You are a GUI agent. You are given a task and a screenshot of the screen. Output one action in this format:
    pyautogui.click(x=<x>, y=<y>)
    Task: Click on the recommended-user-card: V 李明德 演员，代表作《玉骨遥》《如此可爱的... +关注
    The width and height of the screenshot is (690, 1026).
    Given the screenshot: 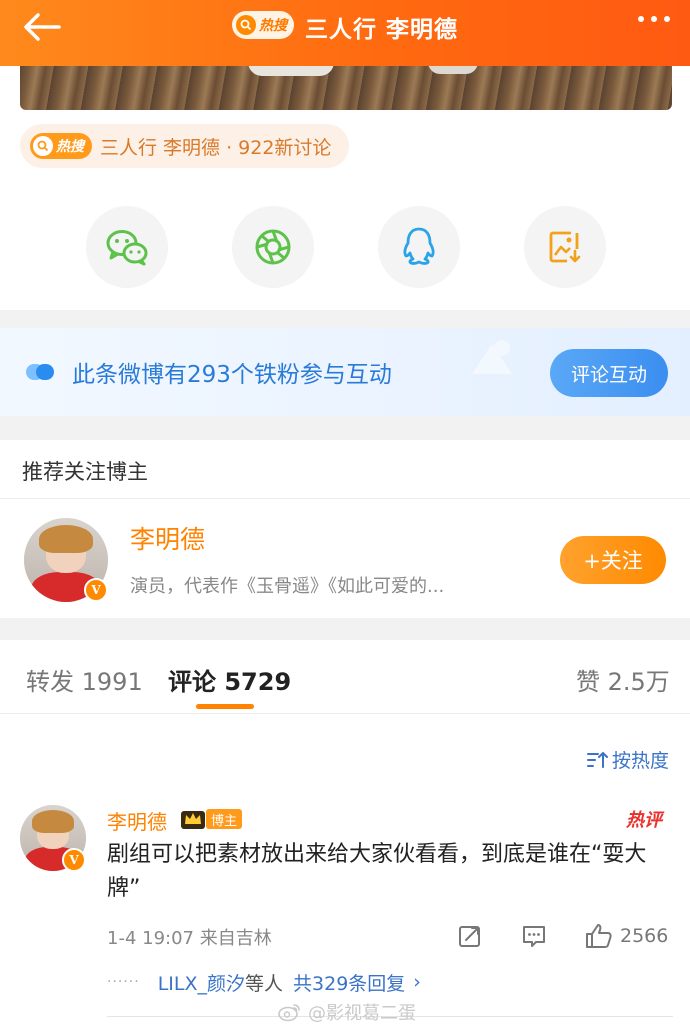 What is the action you would take?
    pyautogui.click(x=345, y=559)
    